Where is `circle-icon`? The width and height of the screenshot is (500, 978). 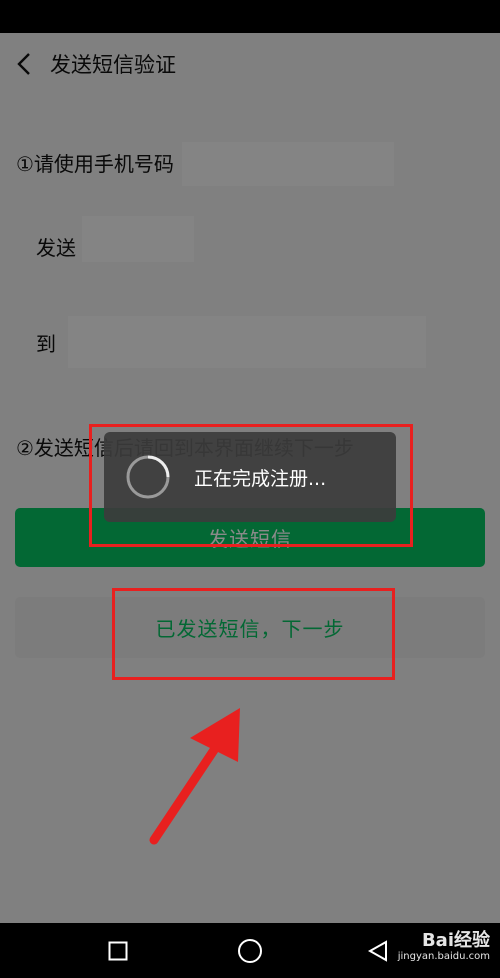 circle-icon is located at coordinates (250, 950).